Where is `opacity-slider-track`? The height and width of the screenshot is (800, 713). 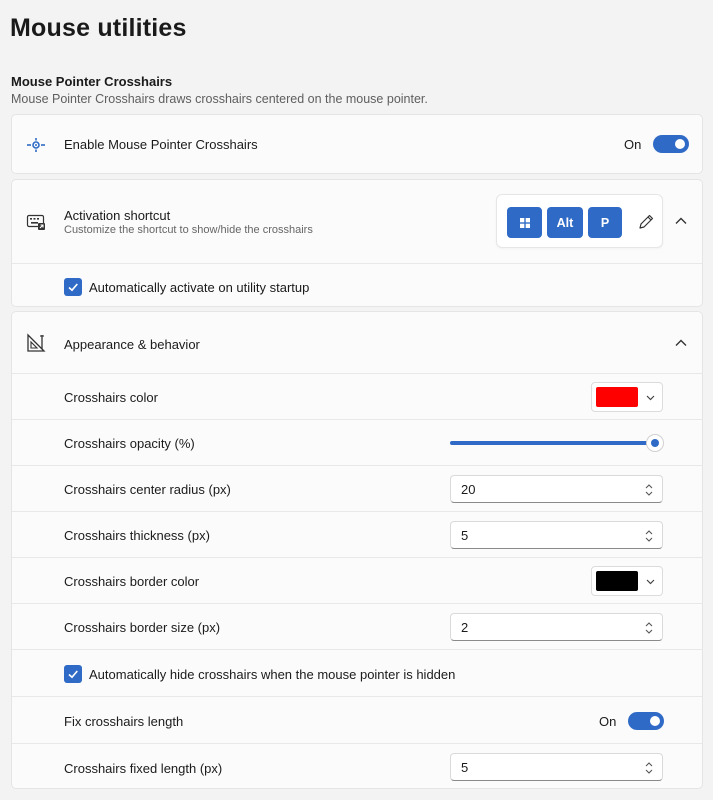
opacity-slider-track is located at coordinates (550, 443).